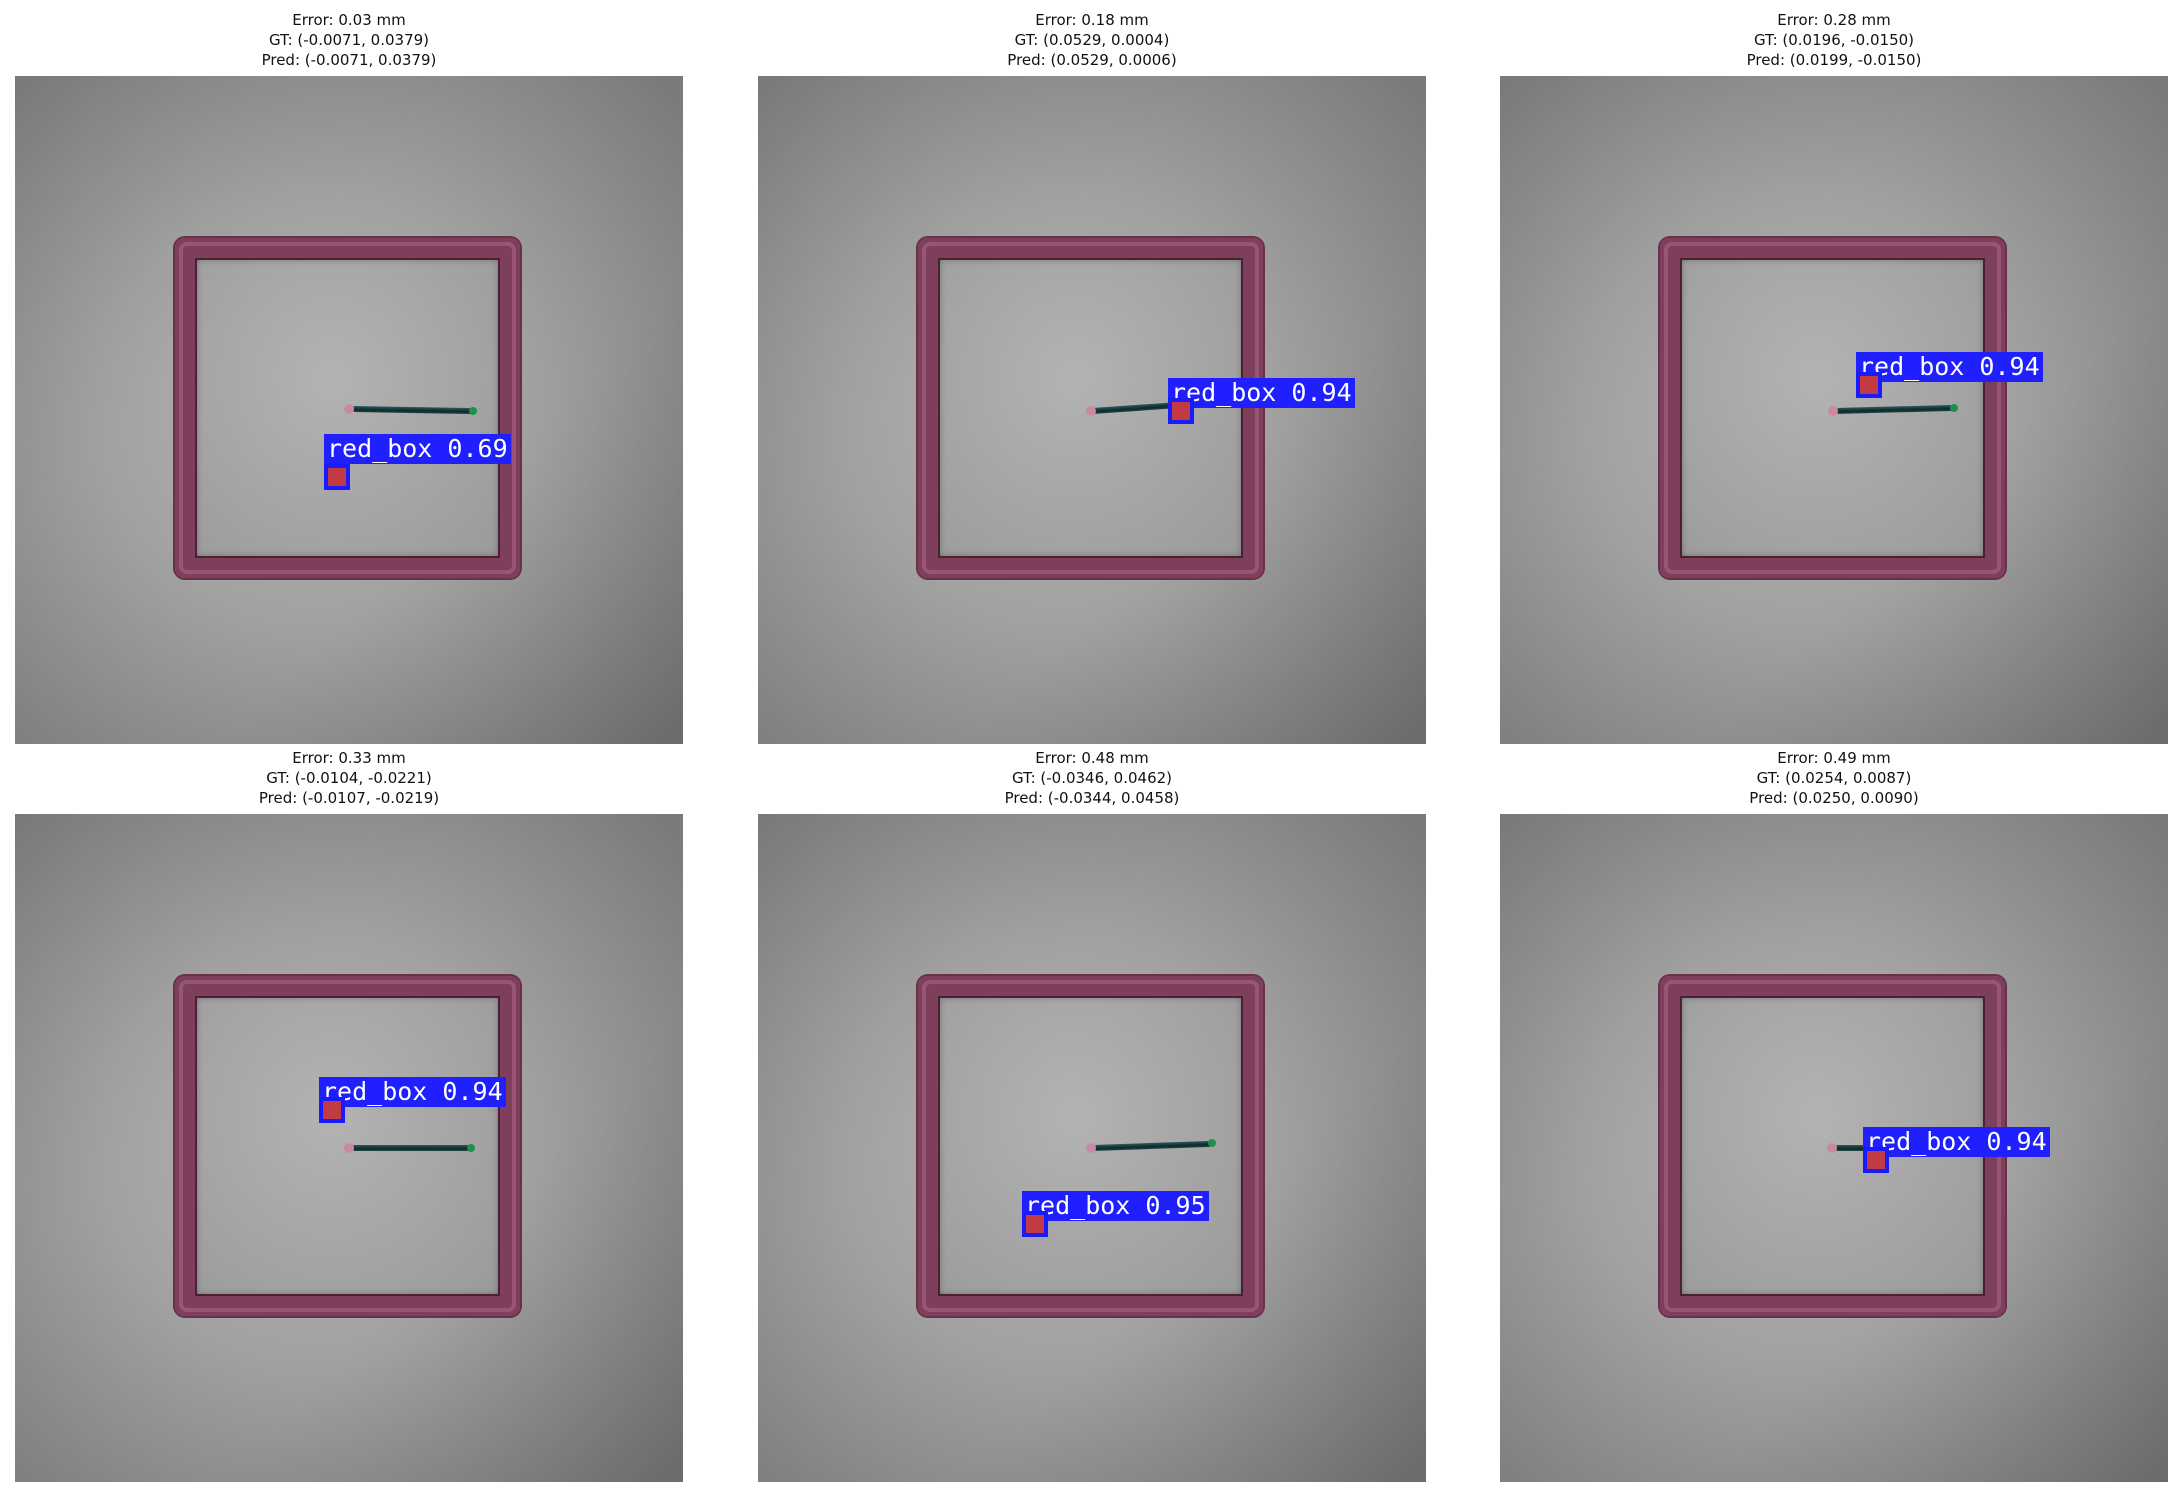  I want to click on pred-text: Pred: (-0.0344, 0.0458), so click(1092, 798).